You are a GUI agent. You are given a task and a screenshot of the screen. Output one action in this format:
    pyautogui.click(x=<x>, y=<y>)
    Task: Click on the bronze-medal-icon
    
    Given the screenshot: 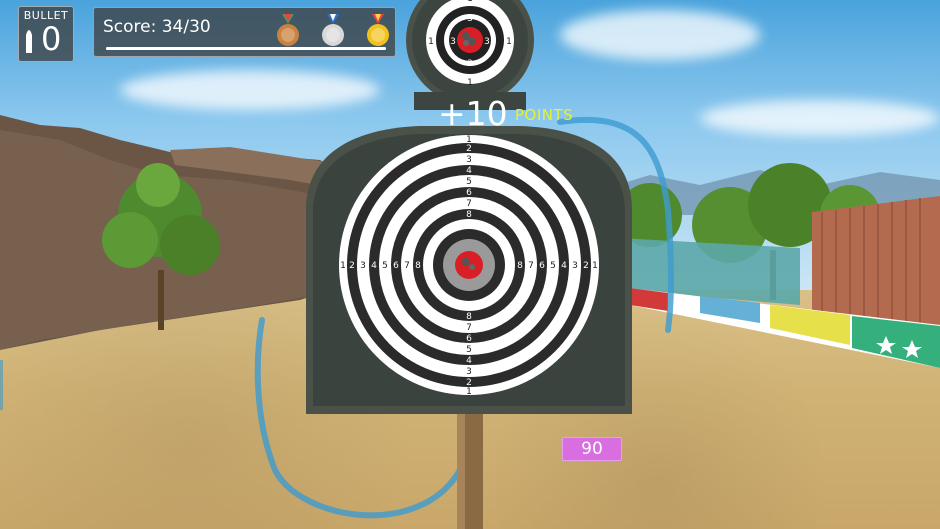 What is the action you would take?
    pyautogui.click(x=288, y=30)
    